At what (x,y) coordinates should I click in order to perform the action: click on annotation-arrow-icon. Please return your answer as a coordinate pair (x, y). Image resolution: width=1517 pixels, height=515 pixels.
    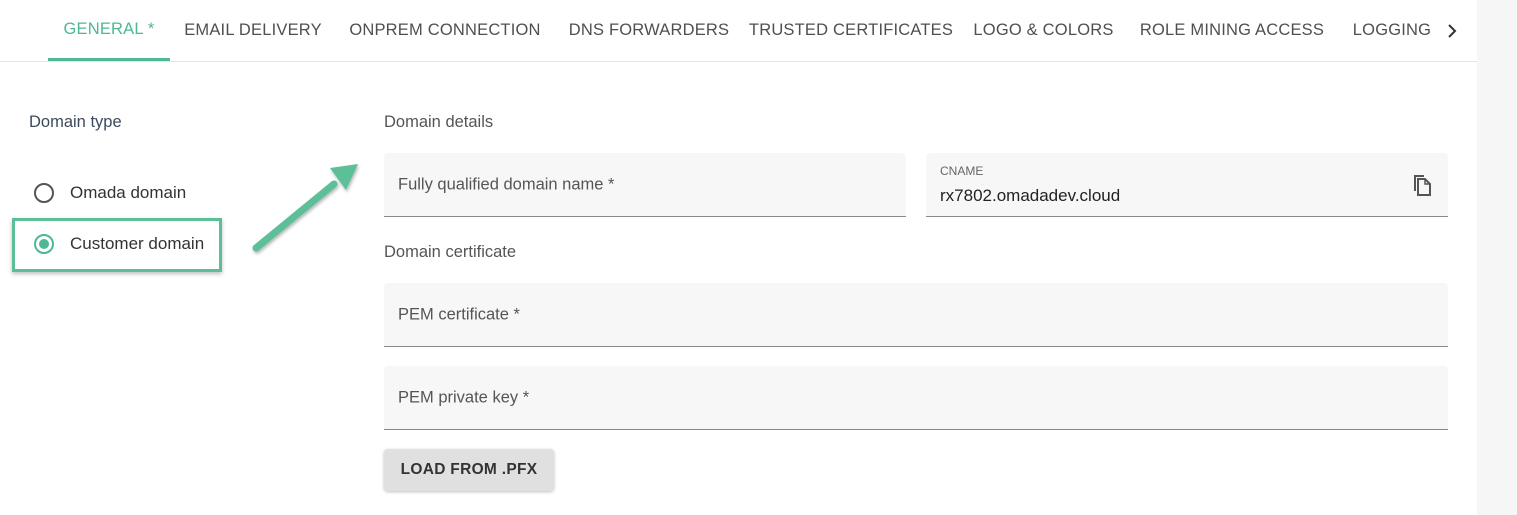
    Looking at the image, I should click on (305, 208).